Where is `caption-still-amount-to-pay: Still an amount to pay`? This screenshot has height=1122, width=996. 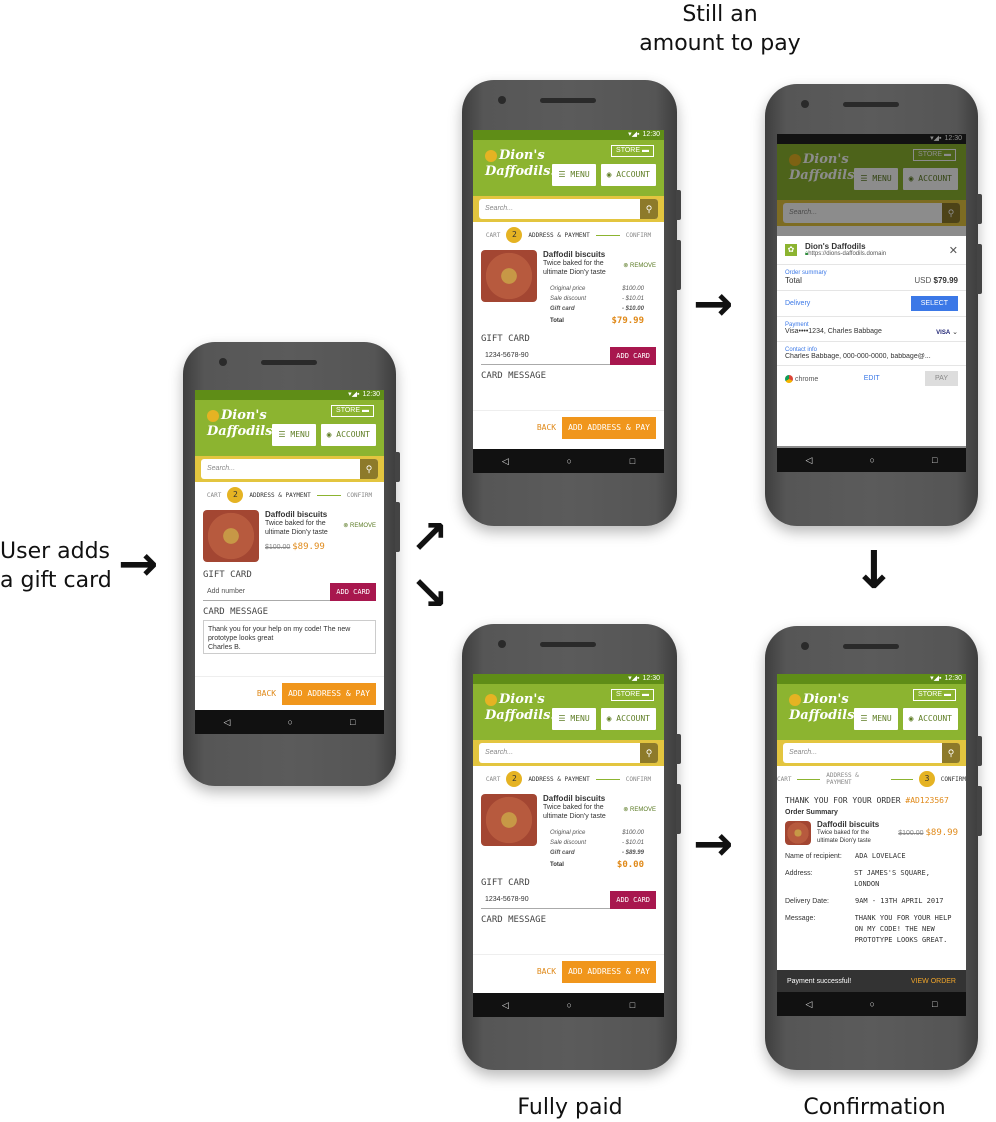
caption-still-amount-to-pay: Still an amount to pay is located at coordinates (720, 29).